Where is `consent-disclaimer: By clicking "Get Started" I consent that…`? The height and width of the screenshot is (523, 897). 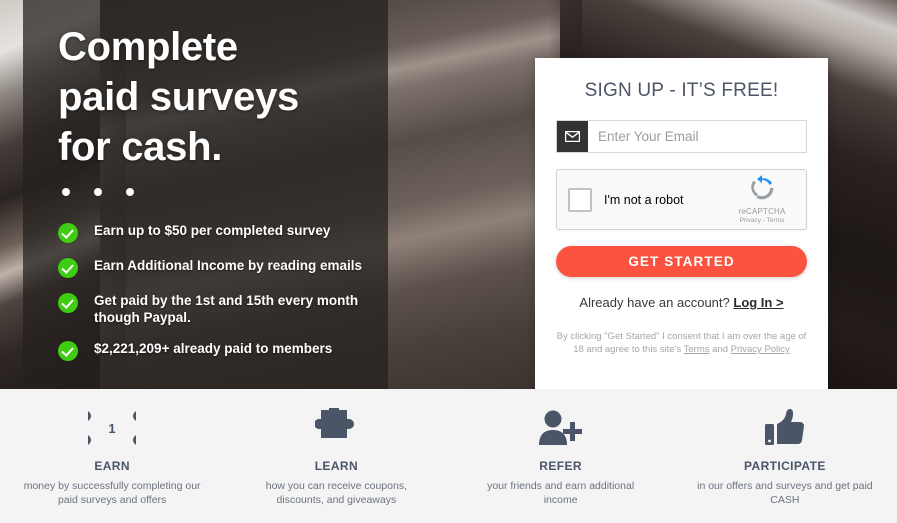 consent-disclaimer: By clicking "Get Started" I consent that… is located at coordinates (681, 343).